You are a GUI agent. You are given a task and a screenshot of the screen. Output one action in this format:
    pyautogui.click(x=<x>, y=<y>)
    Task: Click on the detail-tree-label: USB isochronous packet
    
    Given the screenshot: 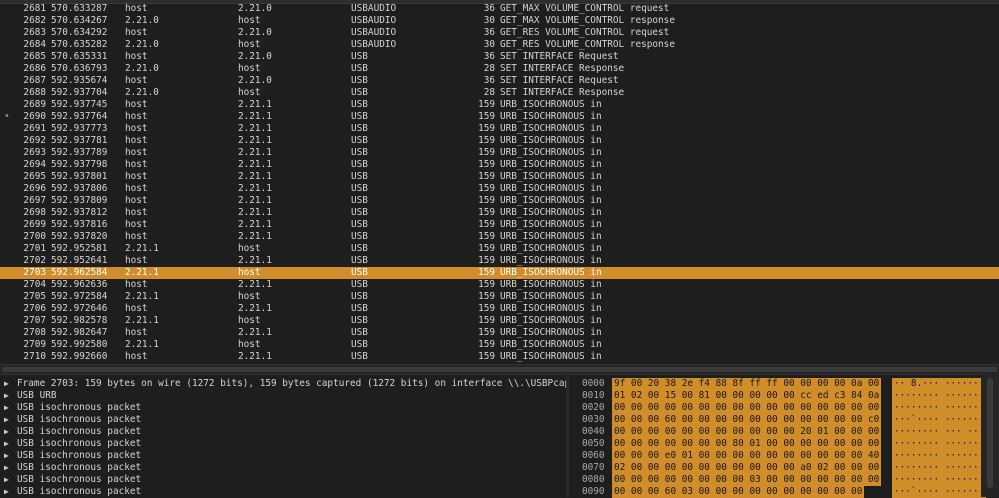 What is the action you would take?
    pyautogui.click(x=79, y=455)
    